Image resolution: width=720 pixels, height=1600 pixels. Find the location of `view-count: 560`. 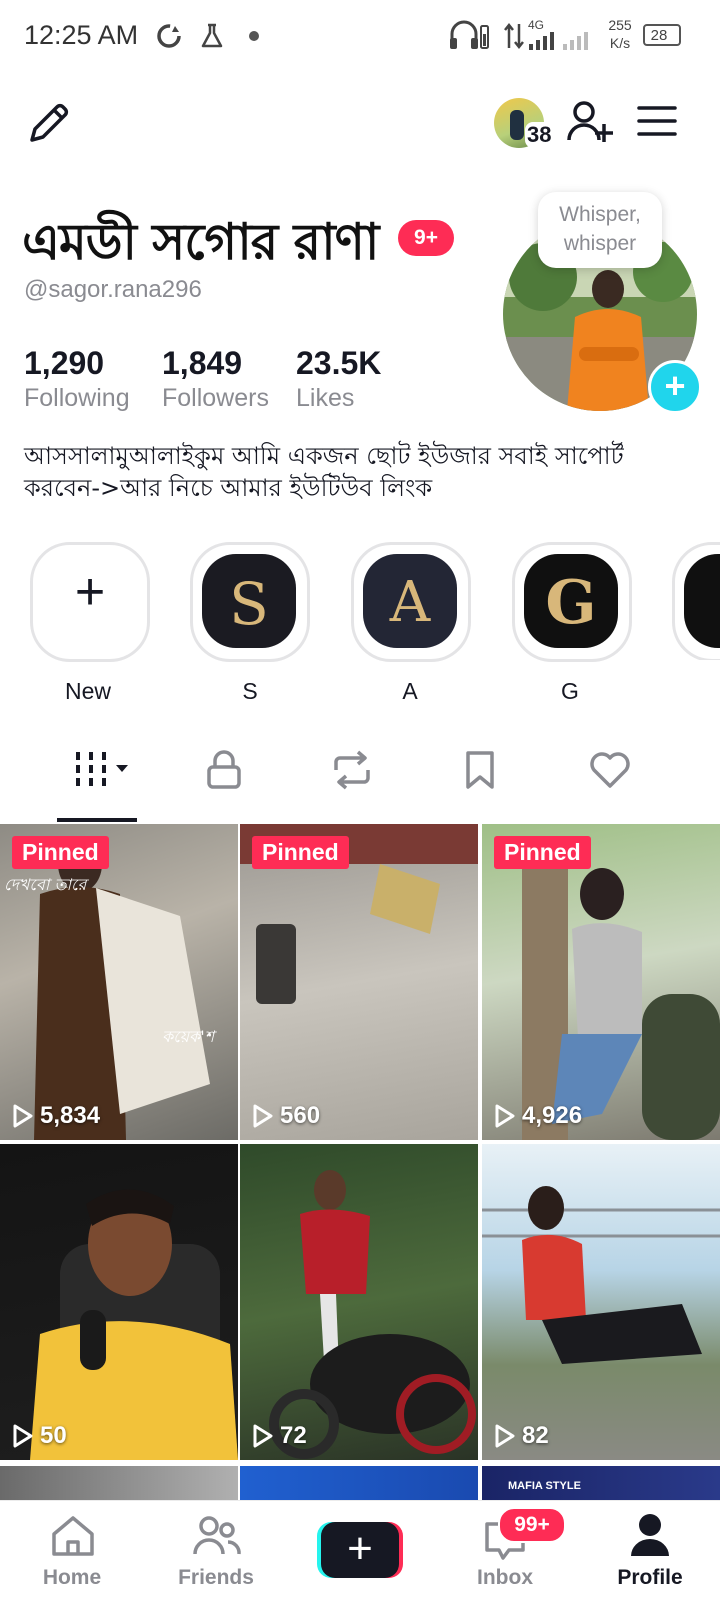

view-count: 560 is located at coordinates (286, 1116).